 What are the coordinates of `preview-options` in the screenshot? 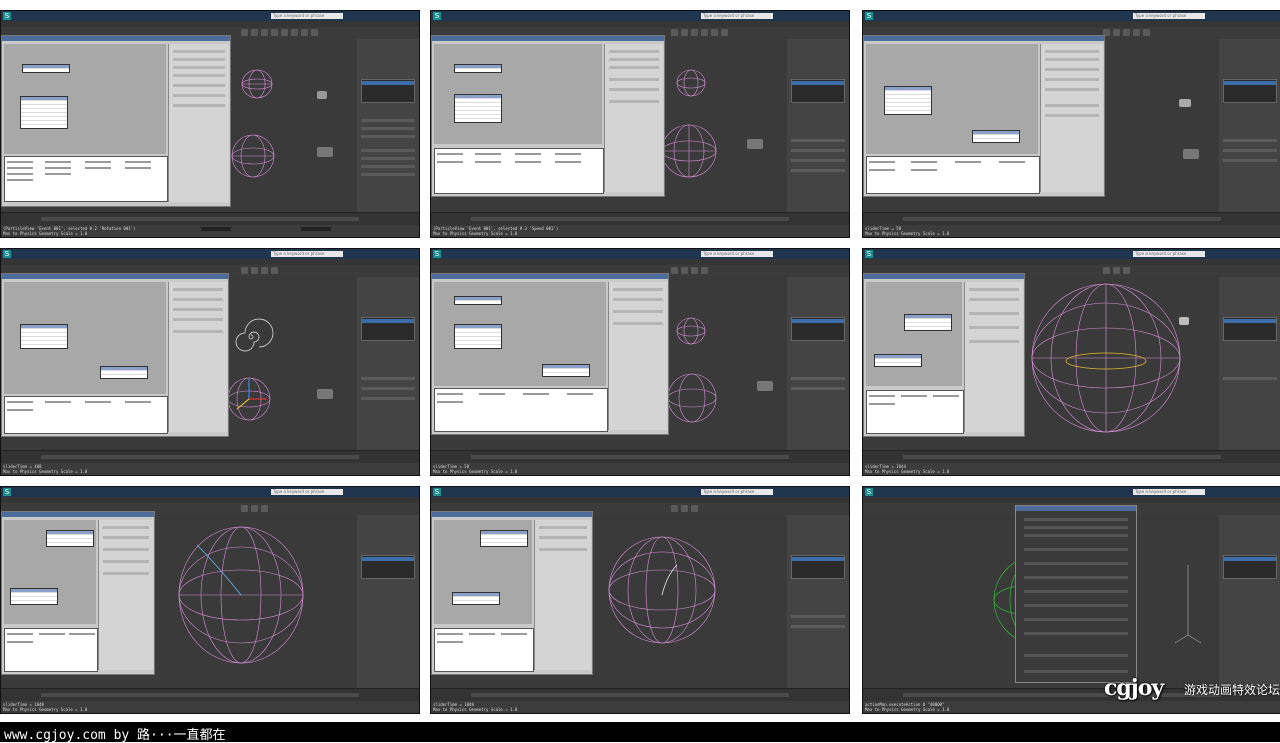 It's located at (1076, 596).